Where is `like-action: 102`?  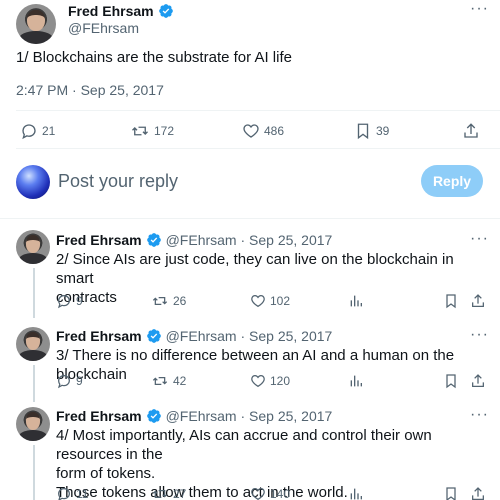 like-action: 102 is located at coordinates (270, 301).